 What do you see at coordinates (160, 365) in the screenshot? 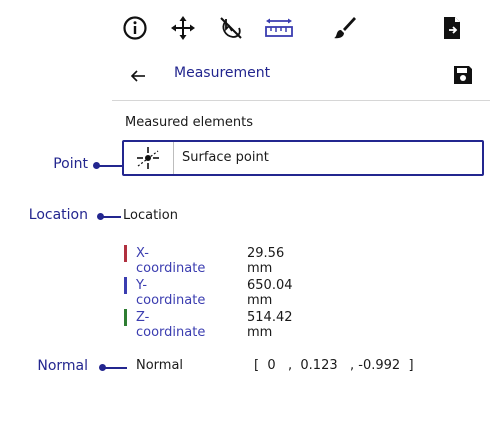
I see `normal-label: Normal` at bounding box center [160, 365].